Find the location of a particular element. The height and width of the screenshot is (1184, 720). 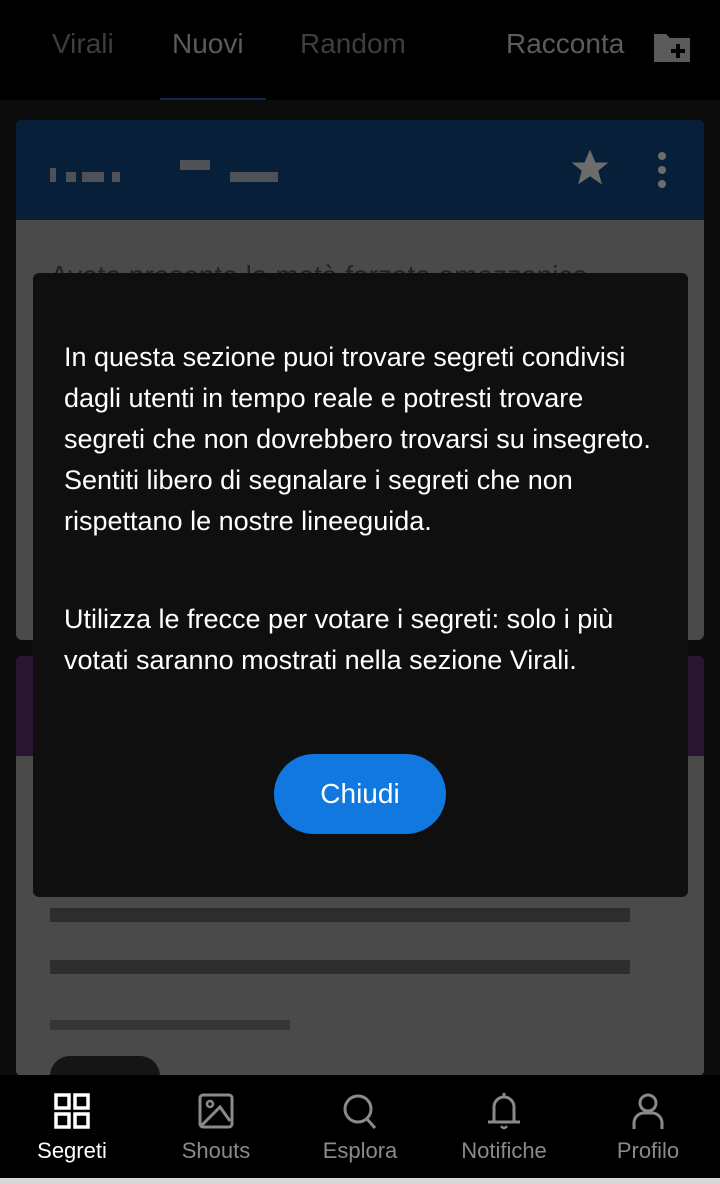

tab-random: Random is located at coordinates (353, 44).